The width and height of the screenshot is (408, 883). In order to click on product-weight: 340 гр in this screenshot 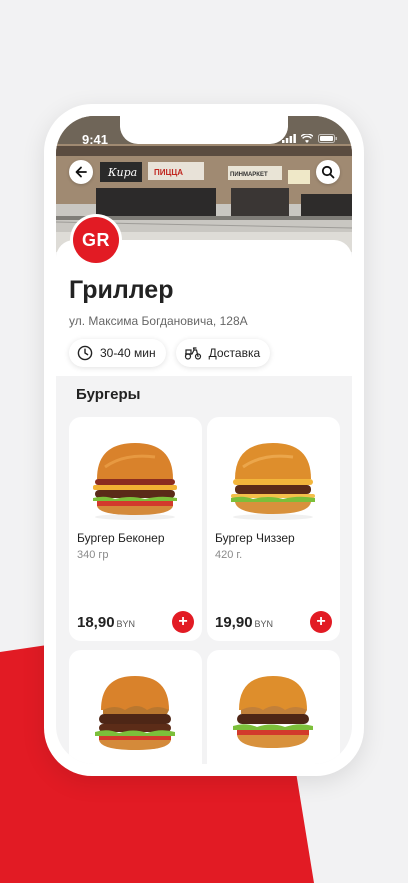, I will do `click(93, 555)`.